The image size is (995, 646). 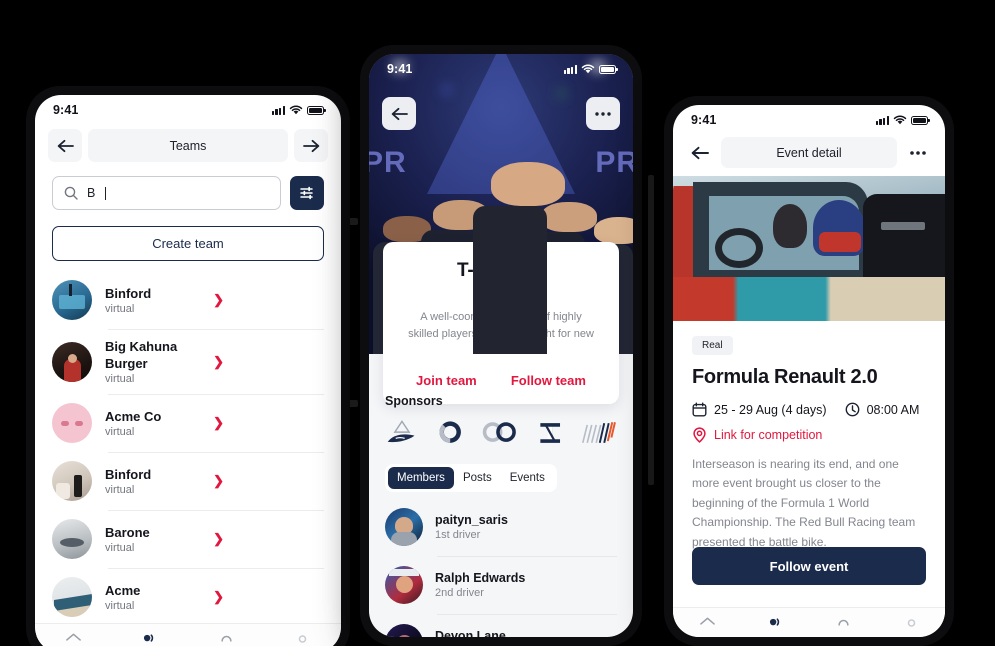 What do you see at coordinates (307, 193) in the screenshot?
I see `filter-button` at bounding box center [307, 193].